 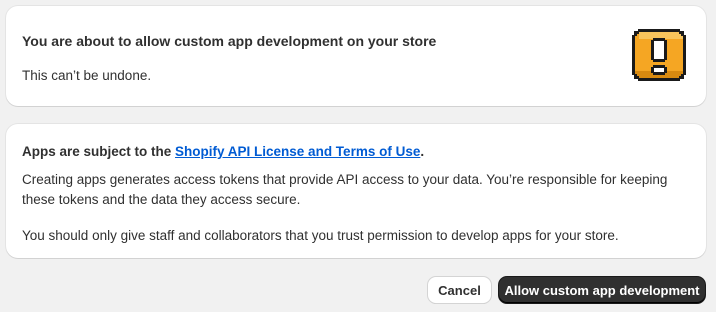 I want to click on api-license-terms-link: Shopify API License and Terms of Use, so click(x=297, y=151).